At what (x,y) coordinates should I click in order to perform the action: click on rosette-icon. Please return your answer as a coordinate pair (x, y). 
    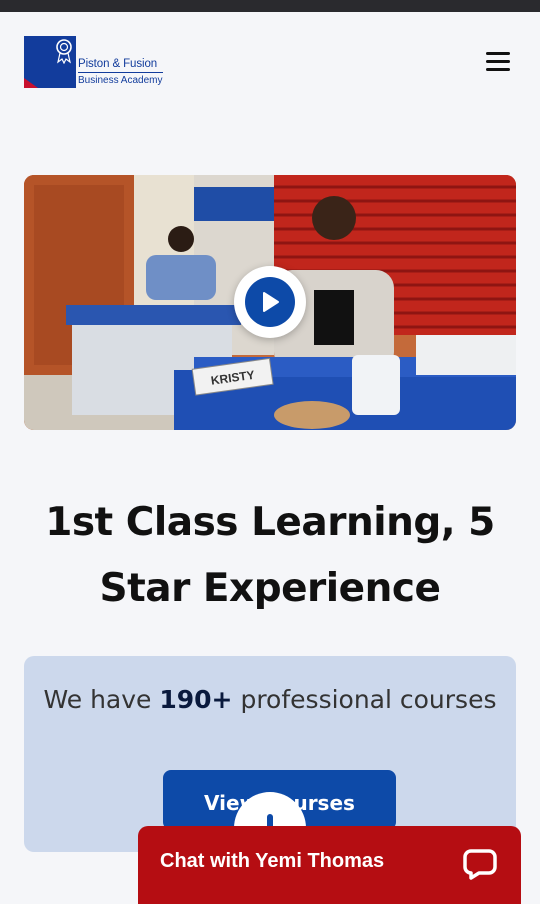
    Looking at the image, I should click on (64, 51).